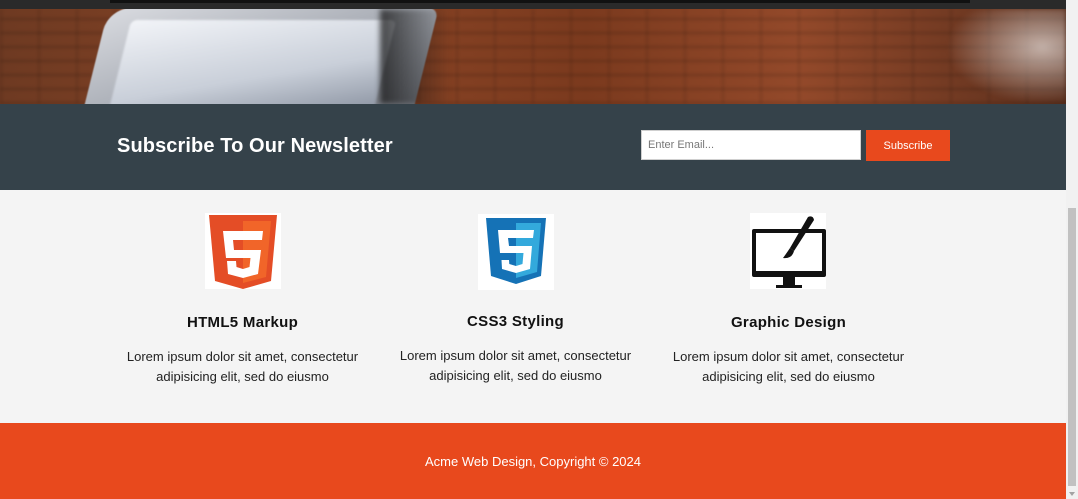 Image resolution: width=1078 pixels, height=499 pixels. I want to click on scroll-down-arrow-icon, so click(1072, 494).